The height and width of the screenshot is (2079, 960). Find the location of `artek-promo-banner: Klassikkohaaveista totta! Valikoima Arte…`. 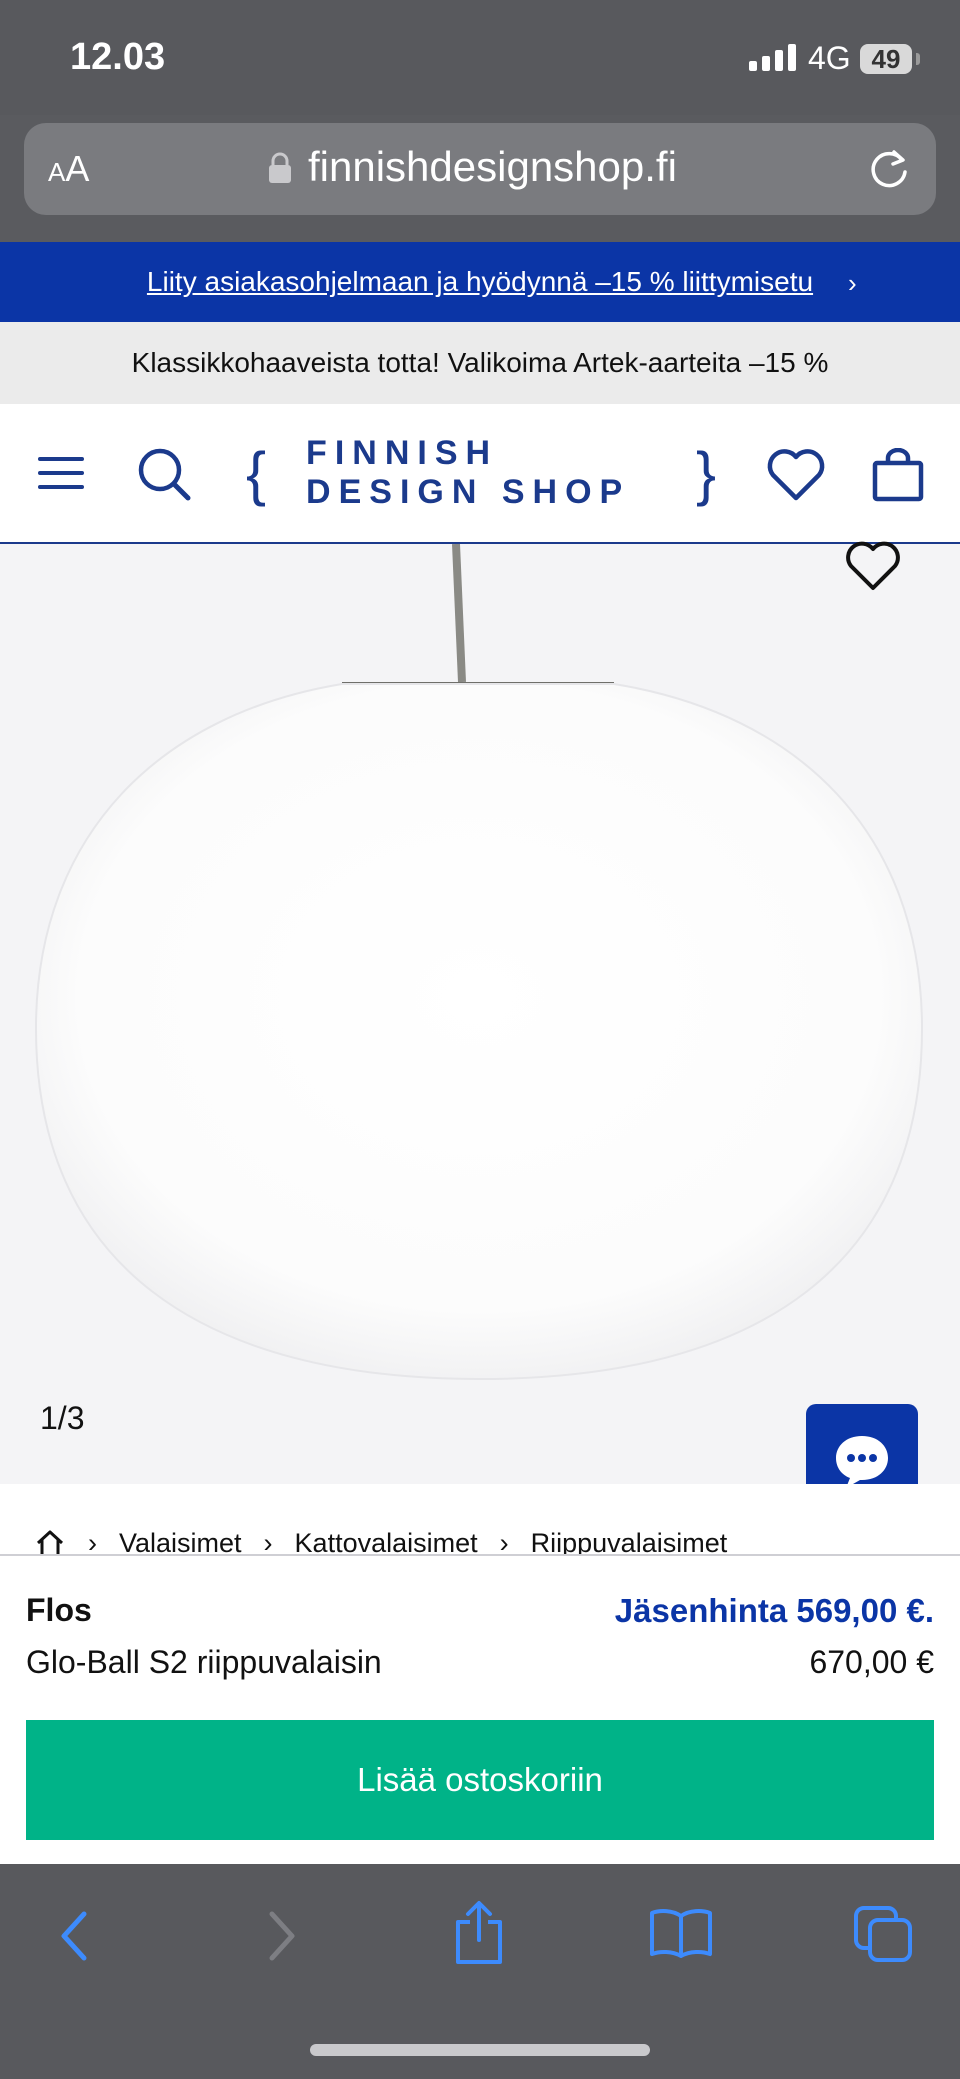

artek-promo-banner: Klassikkohaaveista totta! Valikoima Arte… is located at coordinates (480, 363).